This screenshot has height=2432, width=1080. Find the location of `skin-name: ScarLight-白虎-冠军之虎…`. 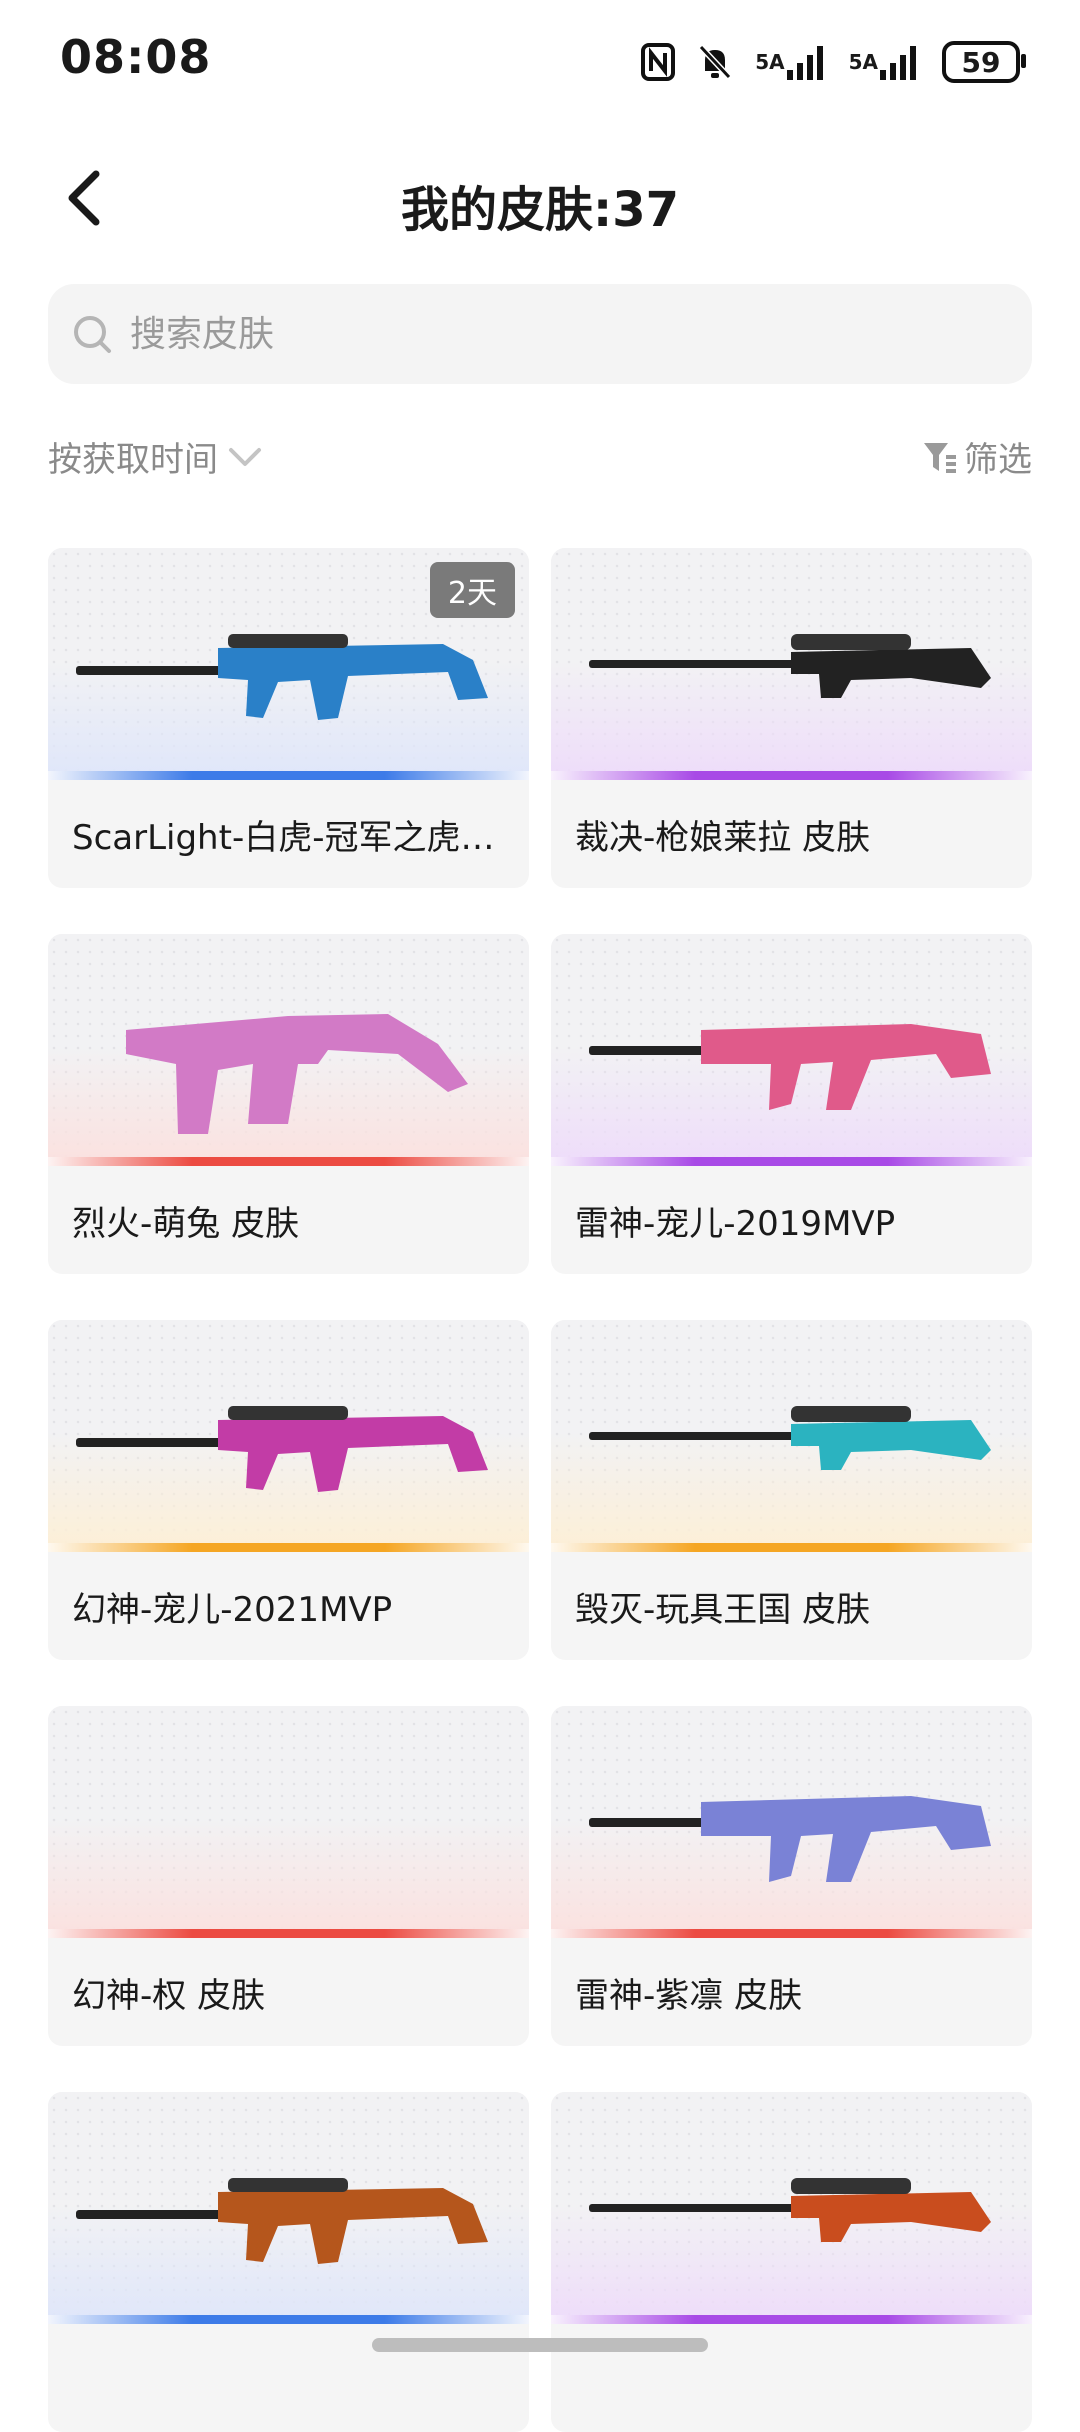

skin-name: ScarLight-白虎-冠军之虎… is located at coordinates (283, 838).